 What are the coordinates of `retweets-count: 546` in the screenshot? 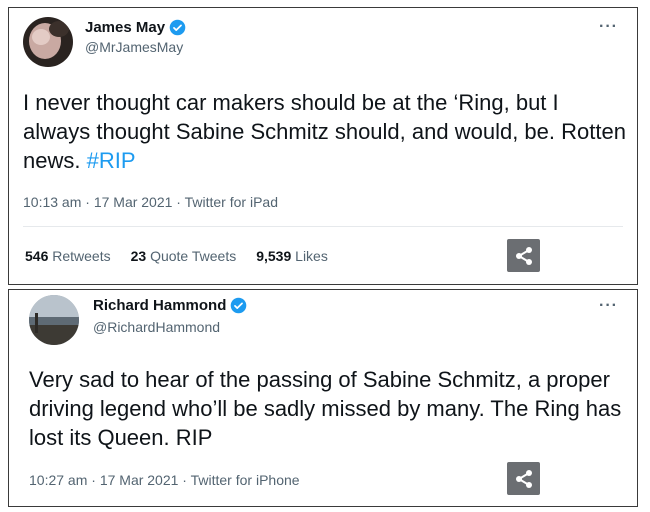 It's located at (37, 256).